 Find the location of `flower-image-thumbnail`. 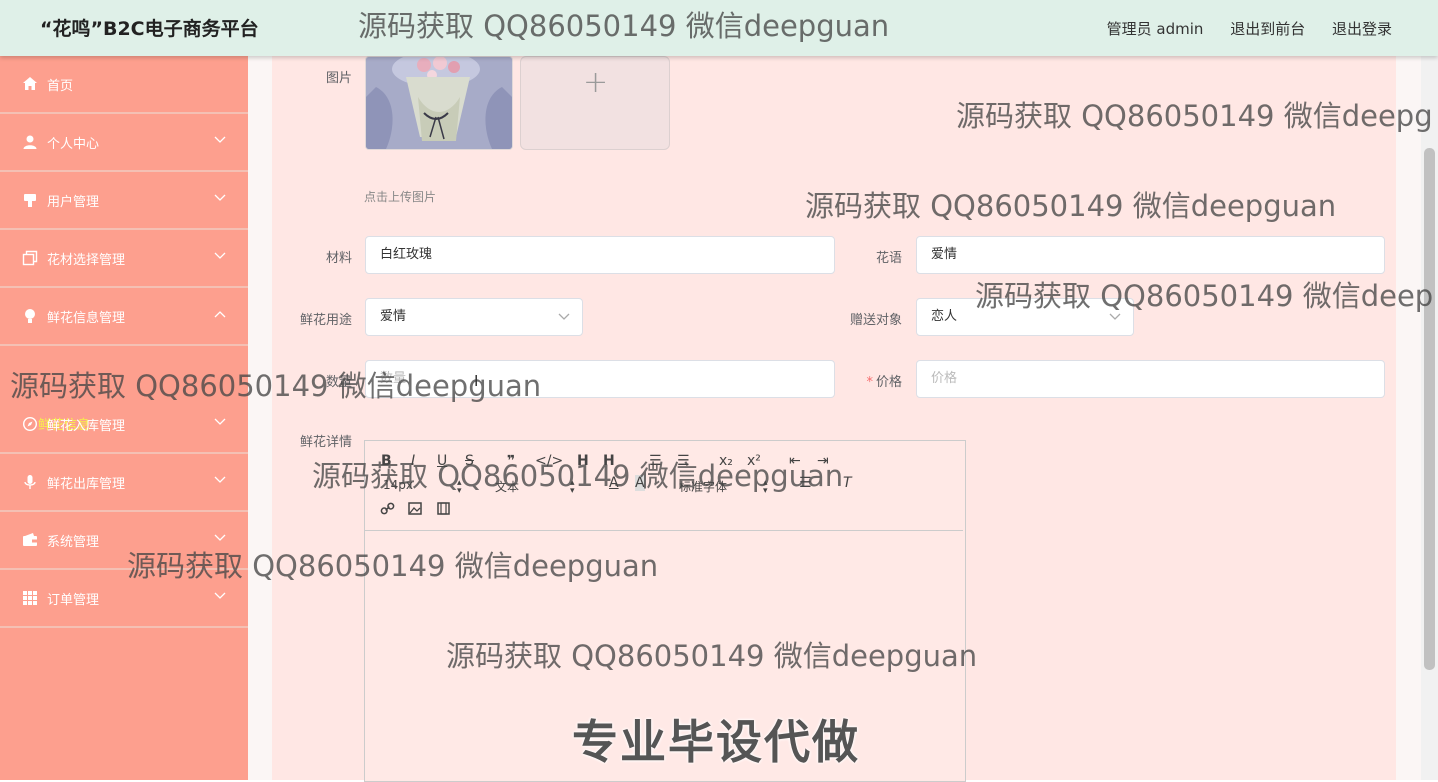

flower-image-thumbnail is located at coordinates (439, 103).